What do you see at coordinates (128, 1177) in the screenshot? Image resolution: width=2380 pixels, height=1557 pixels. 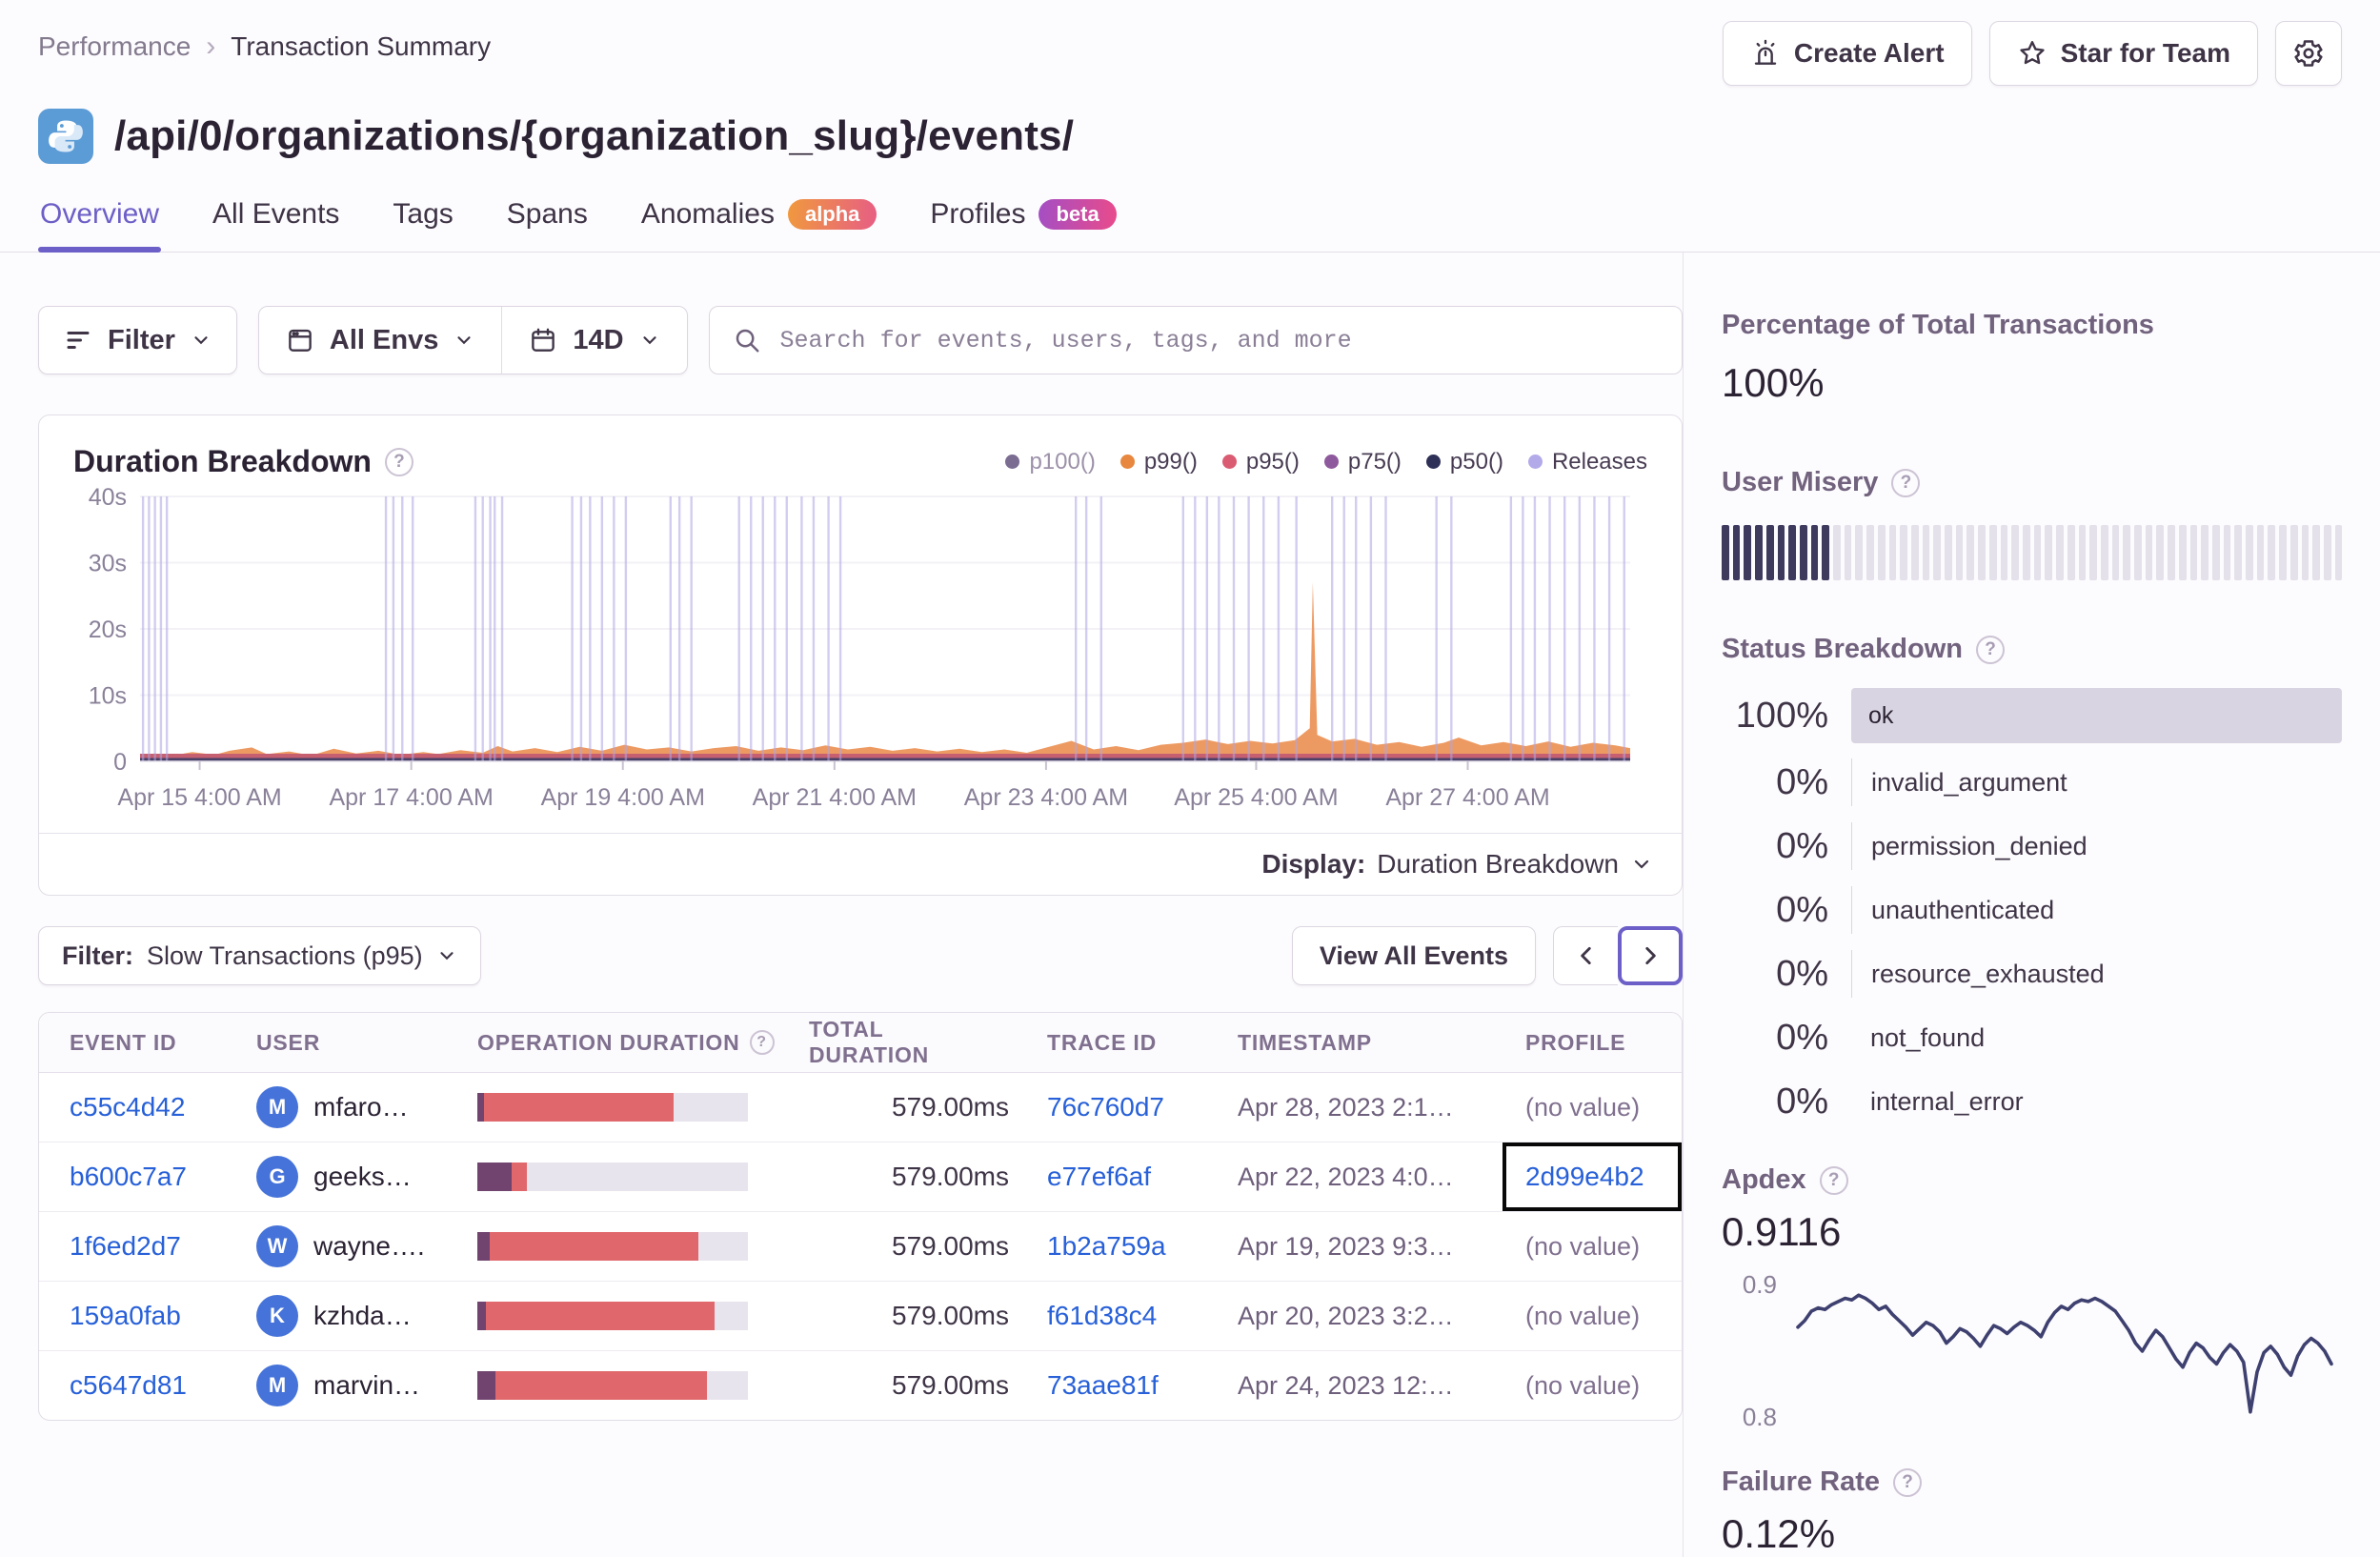 I see `event-id-link: b600c7a7` at bounding box center [128, 1177].